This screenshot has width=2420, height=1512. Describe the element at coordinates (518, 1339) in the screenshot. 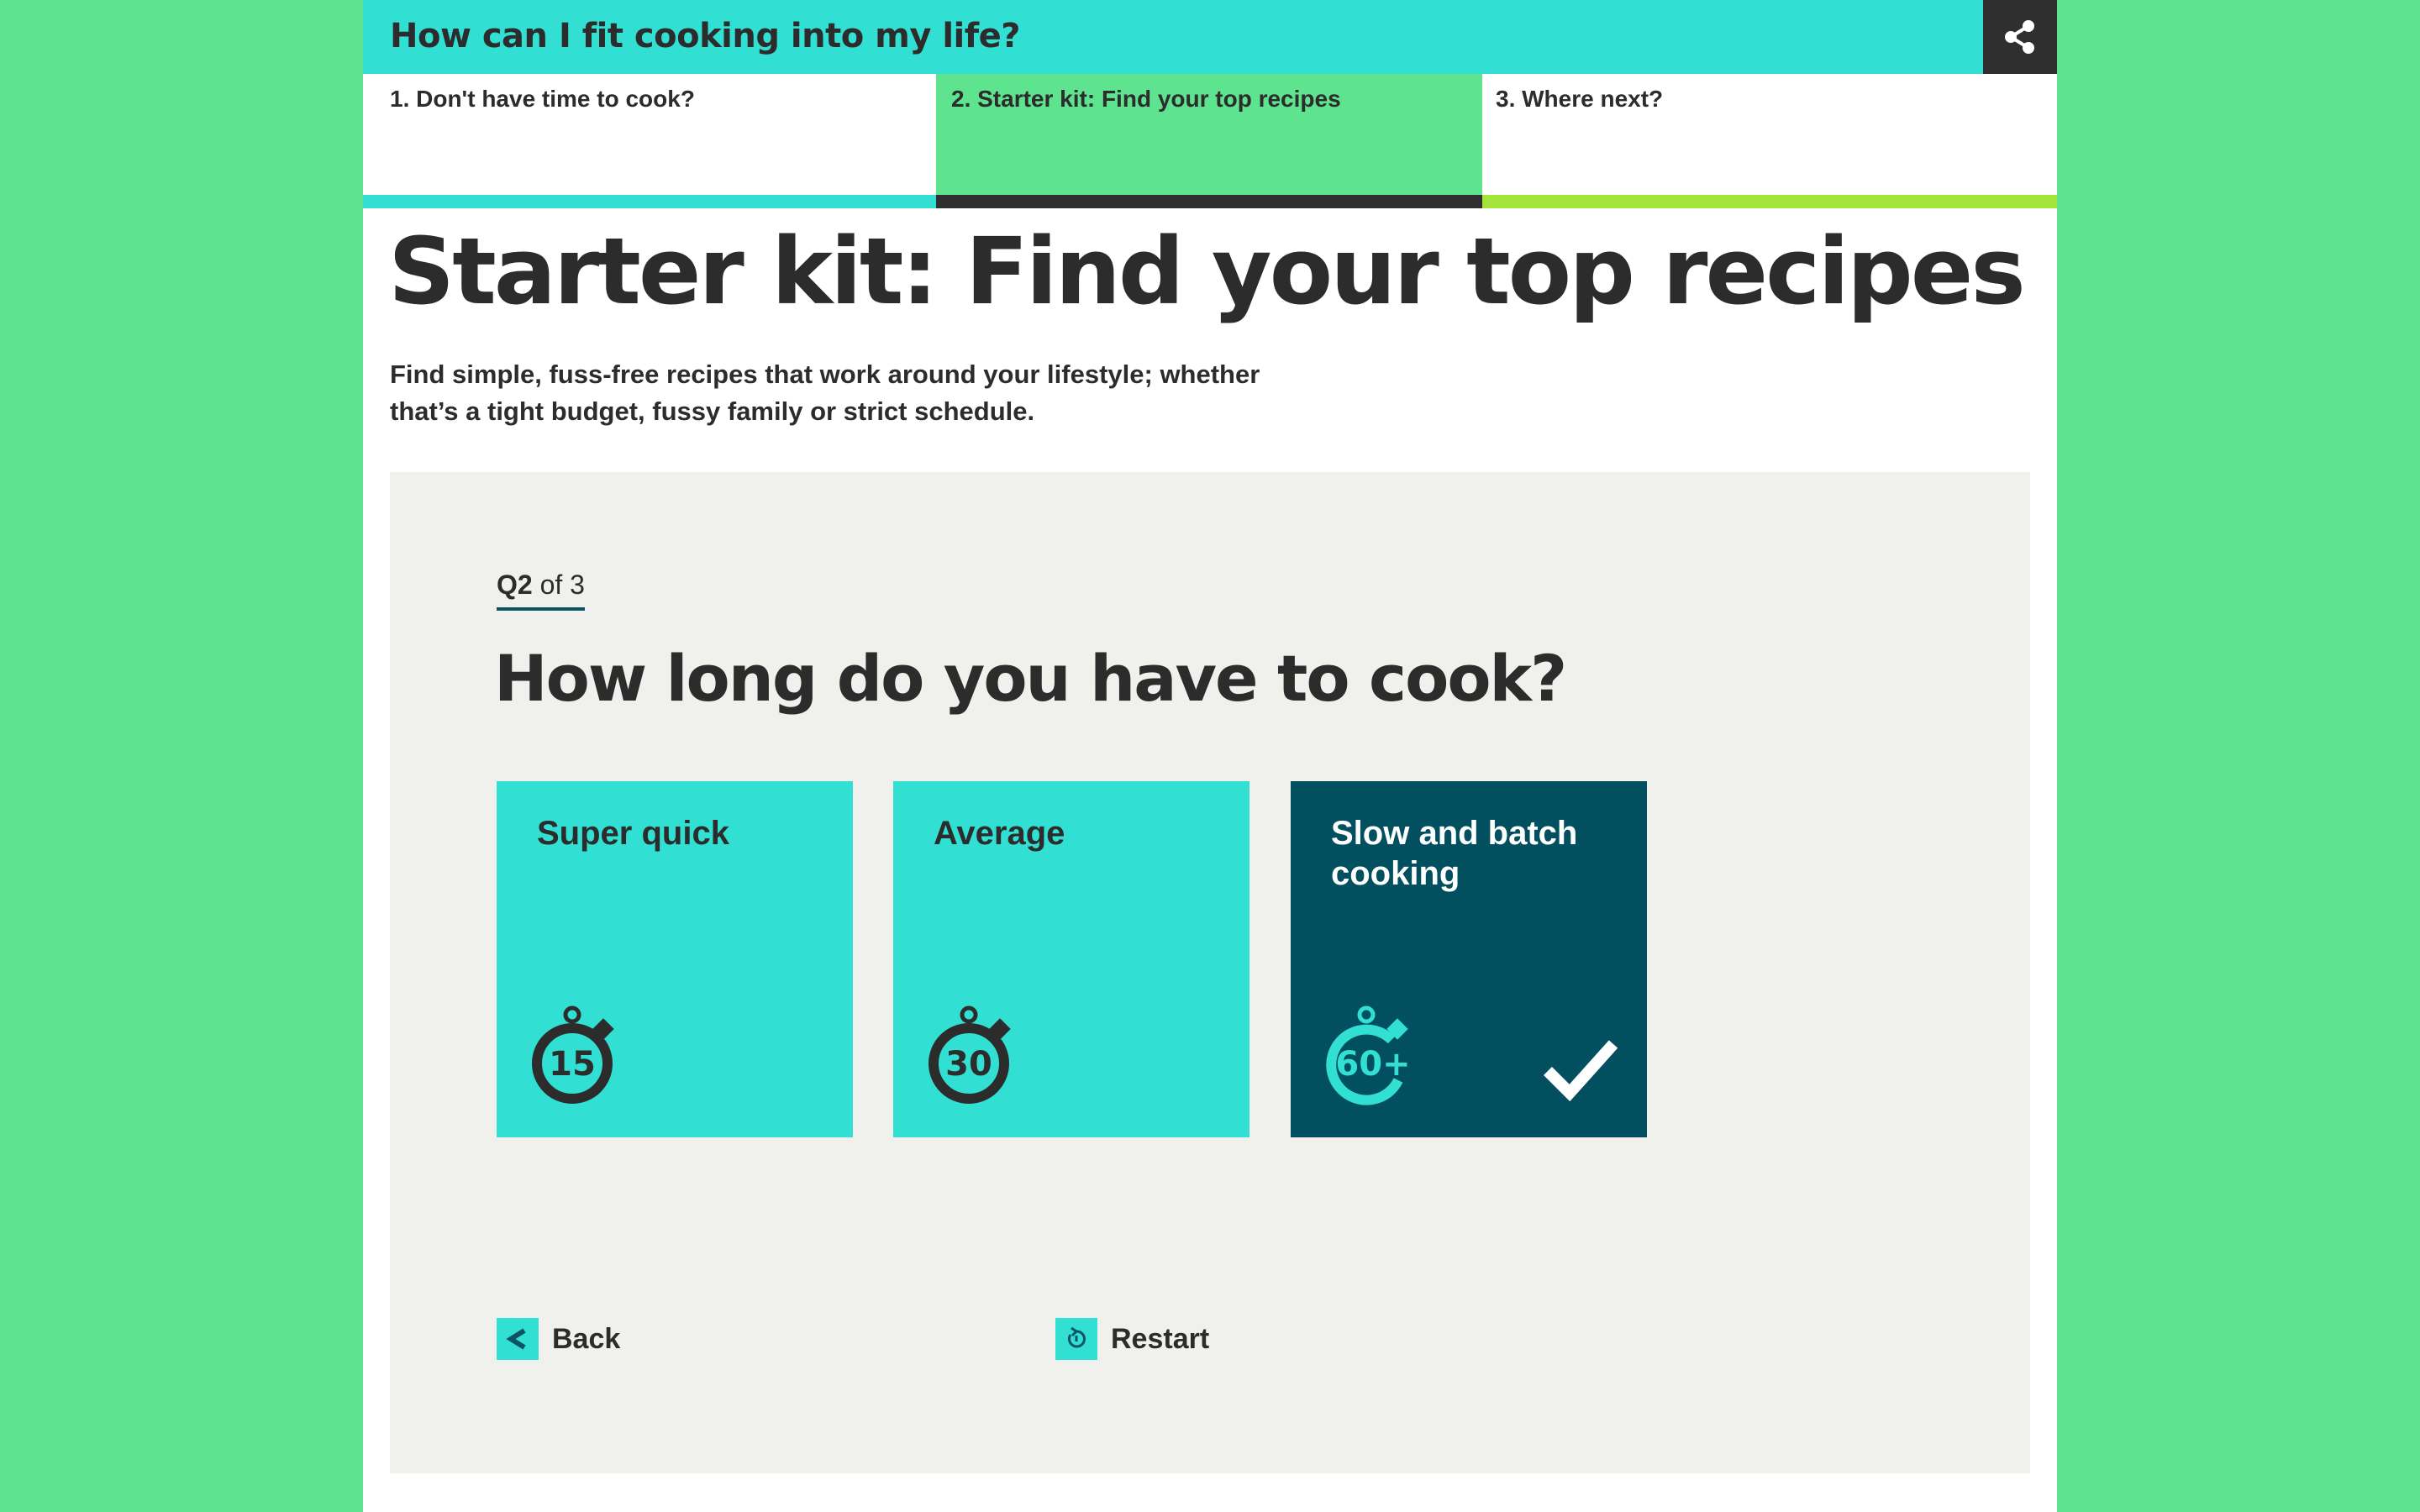

I see `back-arrow-icon` at that location.